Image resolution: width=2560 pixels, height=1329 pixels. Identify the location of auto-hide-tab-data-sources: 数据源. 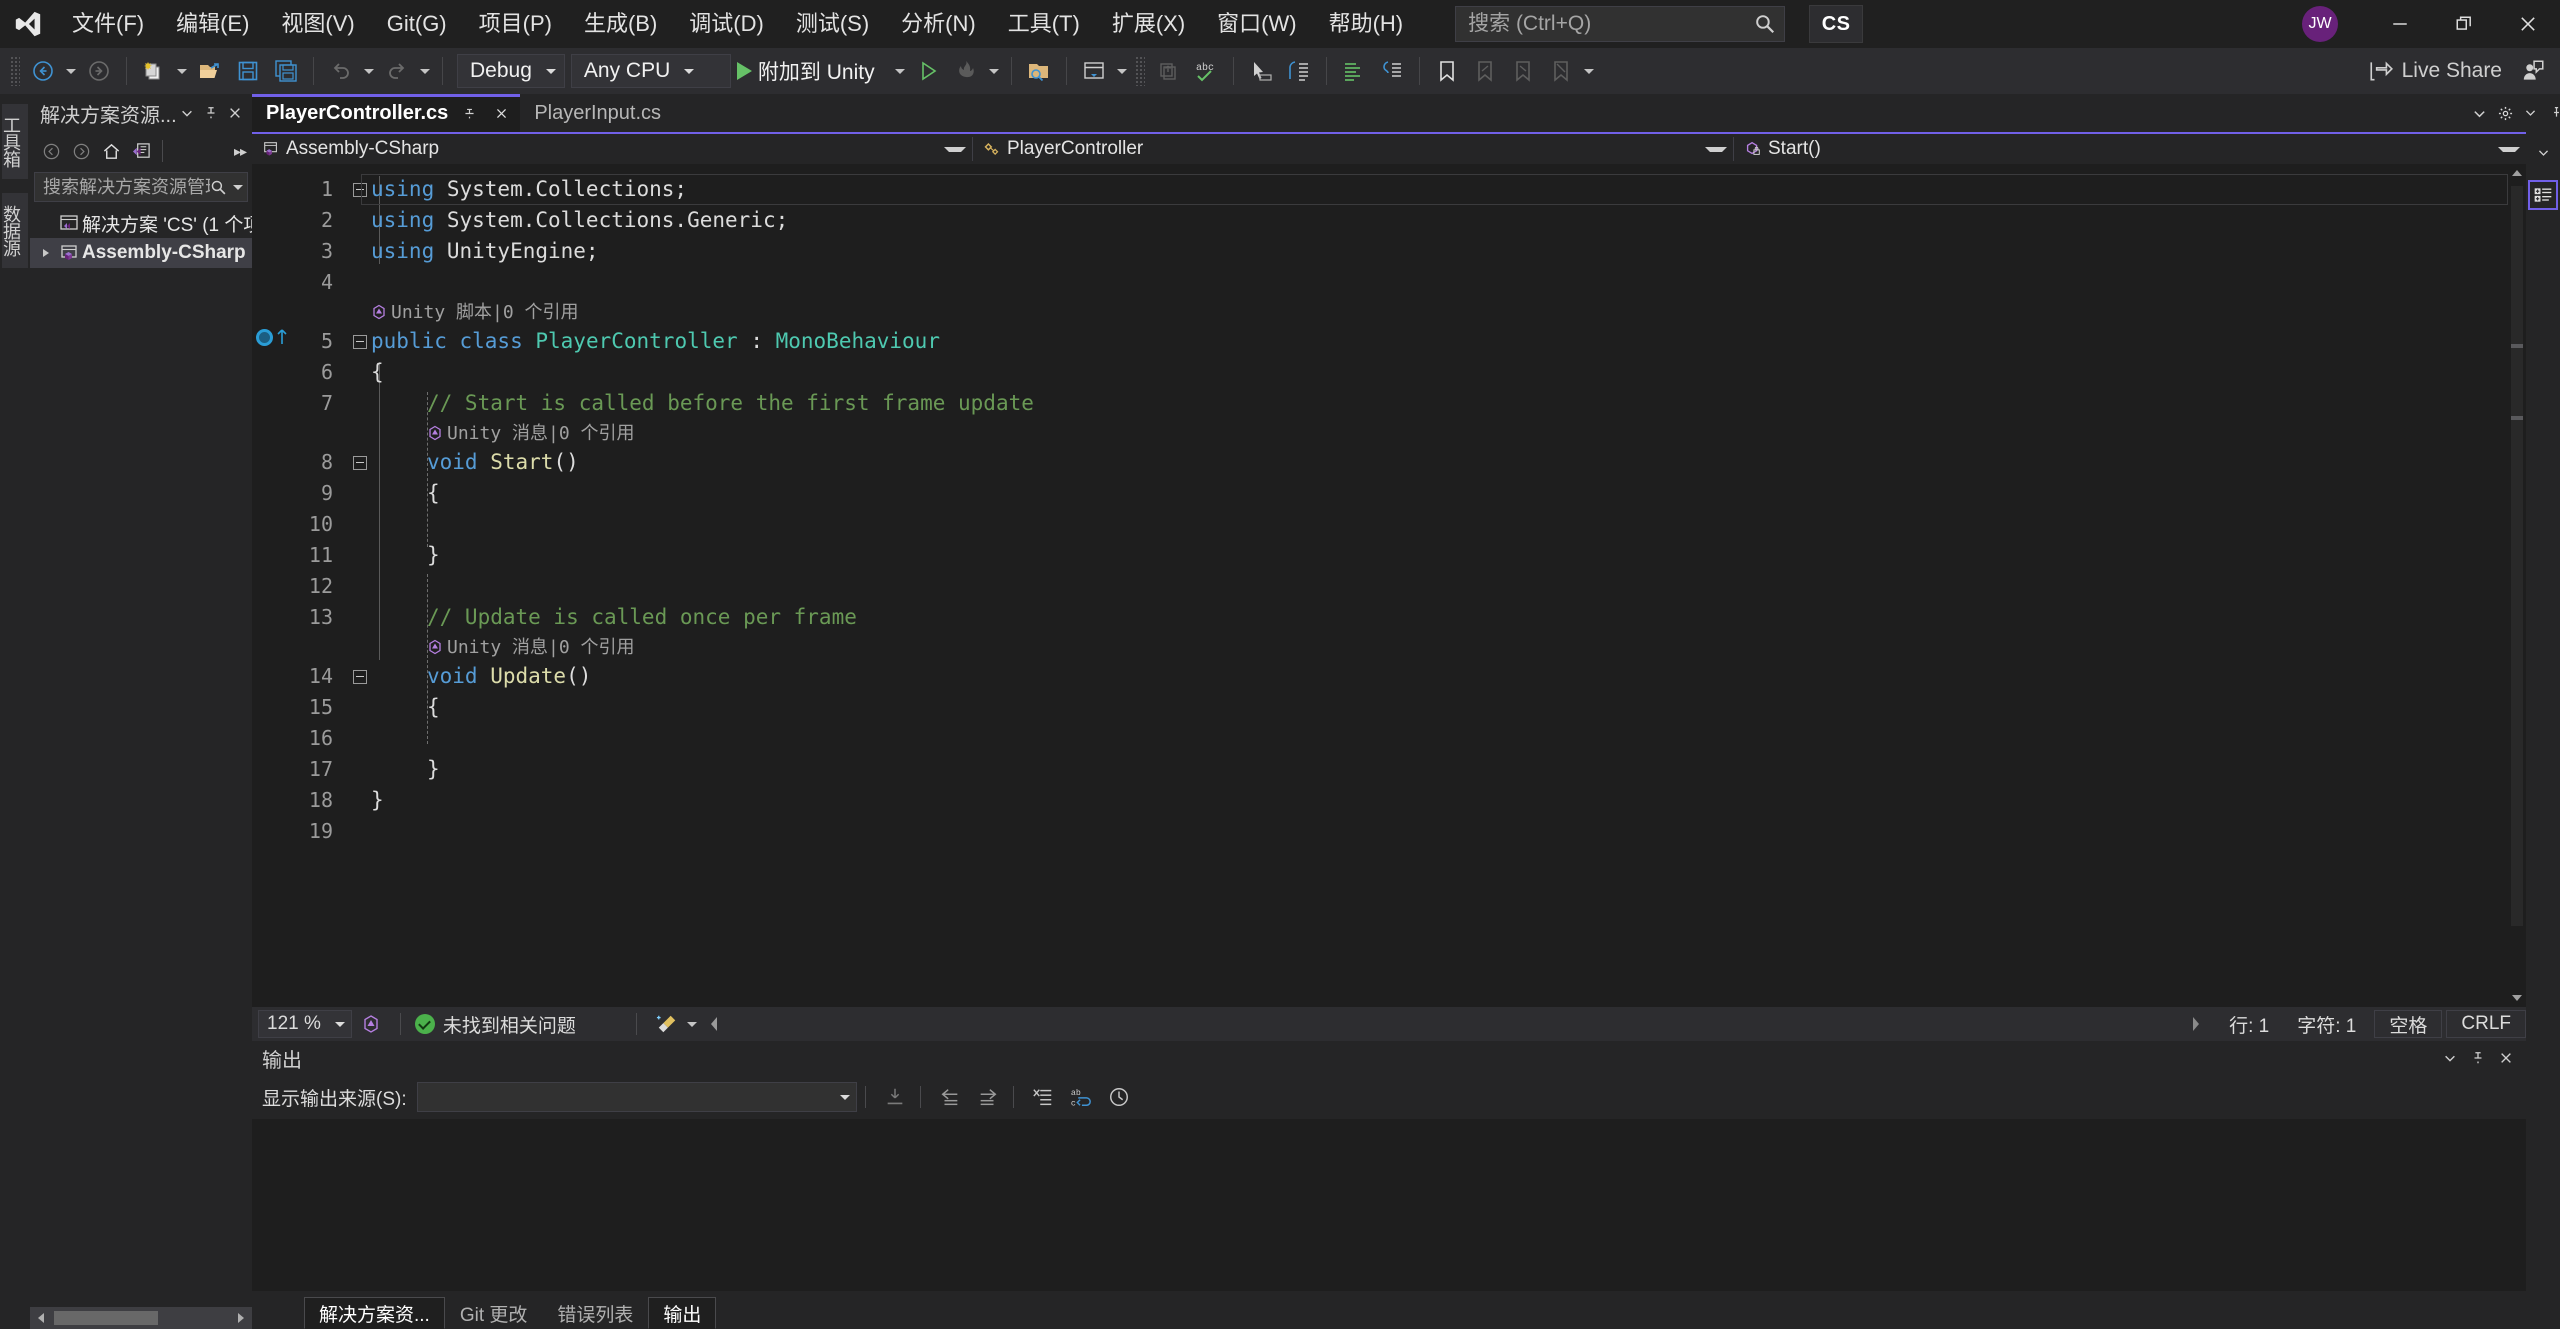
(14, 230).